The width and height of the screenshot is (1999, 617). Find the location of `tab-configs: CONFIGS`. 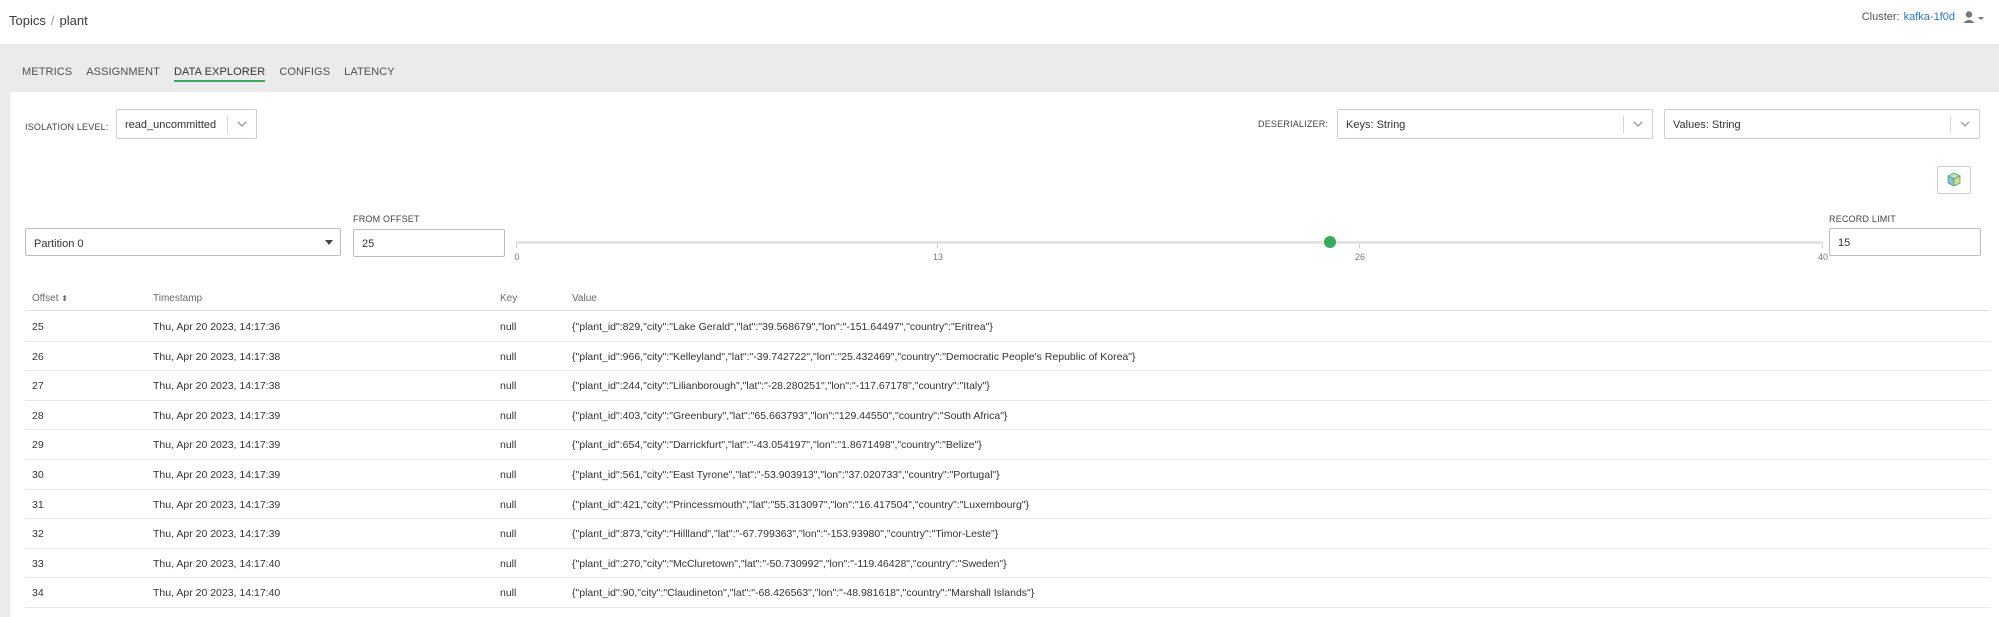

tab-configs: CONFIGS is located at coordinates (304, 74).